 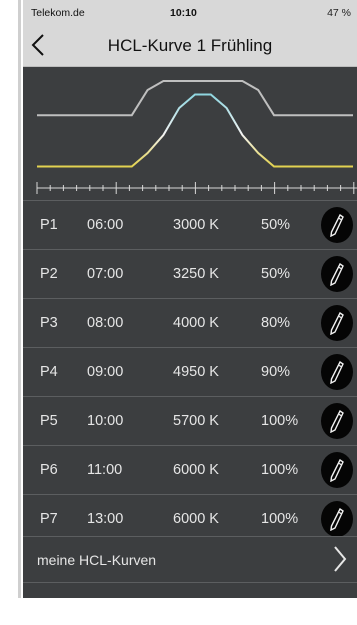 What do you see at coordinates (196, 225) in the screenshot?
I see `point-color-temperature: 3000 K` at bounding box center [196, 225].